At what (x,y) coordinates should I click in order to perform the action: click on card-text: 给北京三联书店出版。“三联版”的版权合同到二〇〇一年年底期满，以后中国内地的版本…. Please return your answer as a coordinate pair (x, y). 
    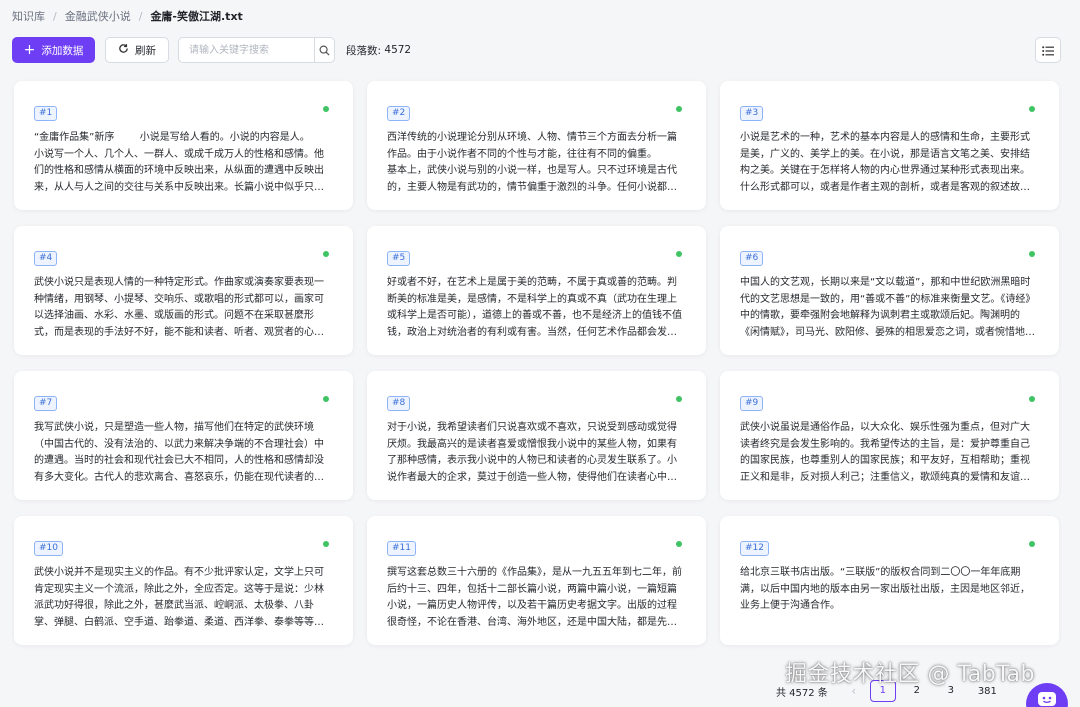
    Looking at the image, I should click on (885, 589).